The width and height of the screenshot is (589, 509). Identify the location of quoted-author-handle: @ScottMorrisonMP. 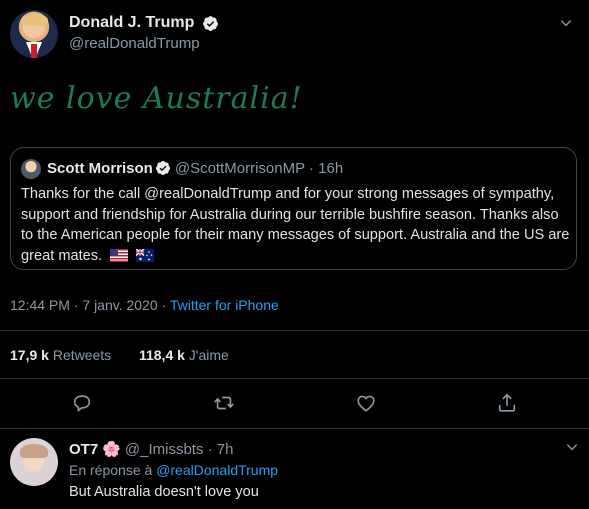
(239, 168).